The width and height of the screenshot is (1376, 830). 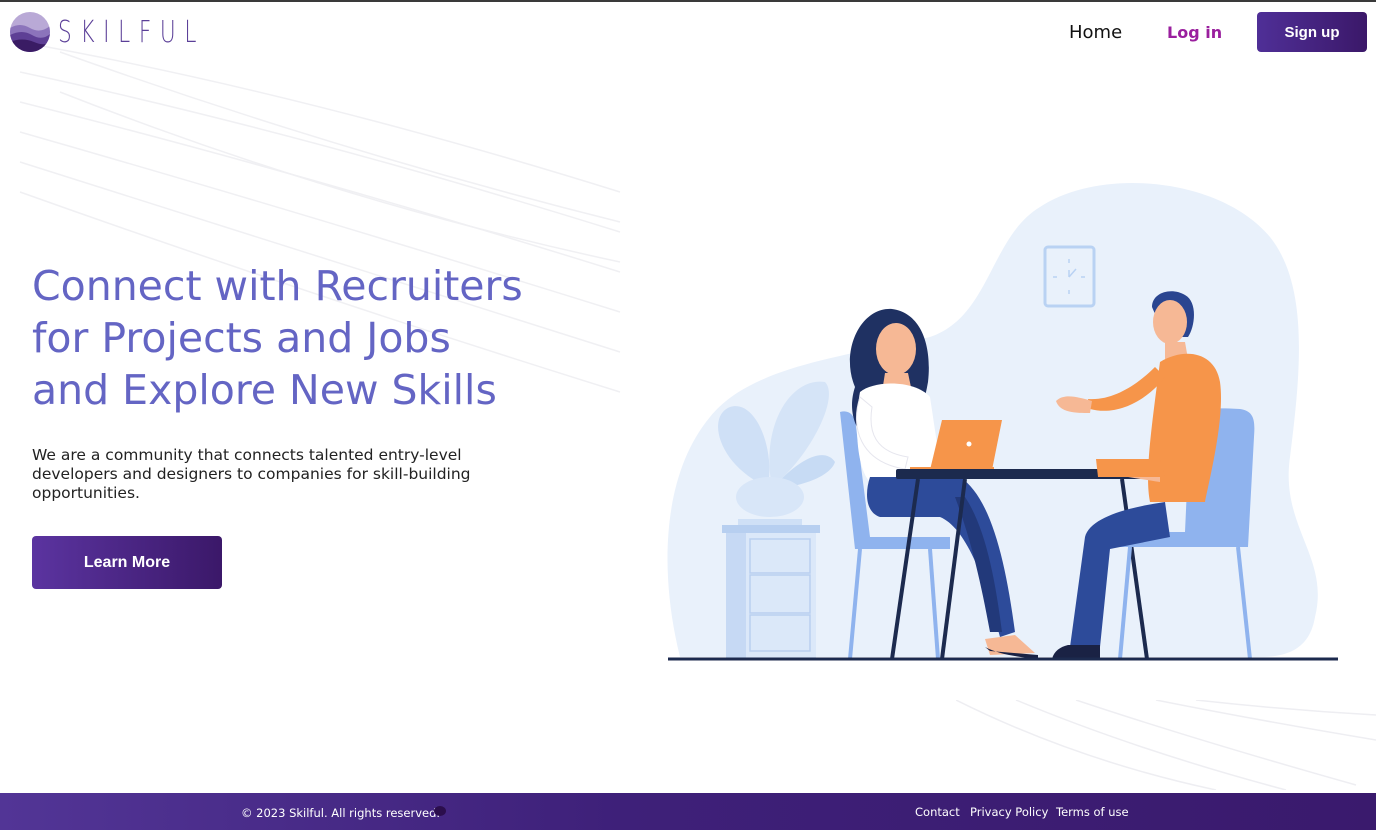 I want to click on brand-name: SKILFUL, so click(x=132, y=32).